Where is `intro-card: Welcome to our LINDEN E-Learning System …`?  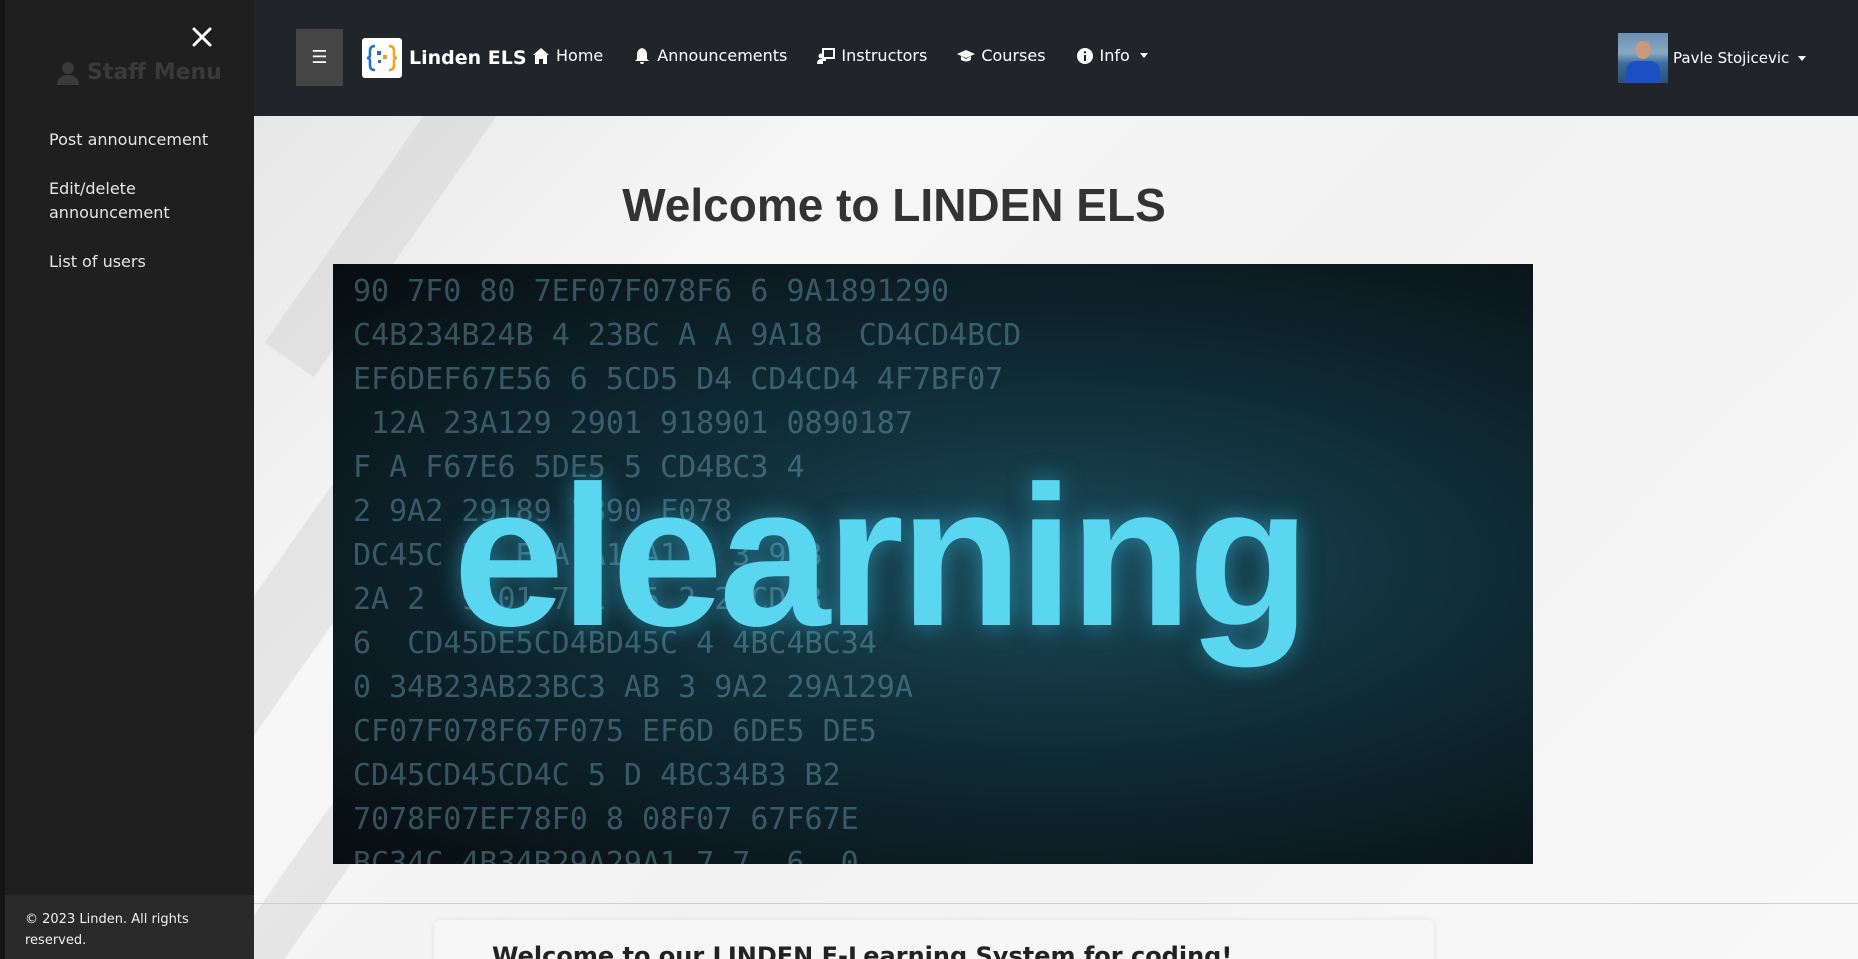 intro-card: Welcome to our LINDEN E-Learning System … is located at coordinates (934, 939).